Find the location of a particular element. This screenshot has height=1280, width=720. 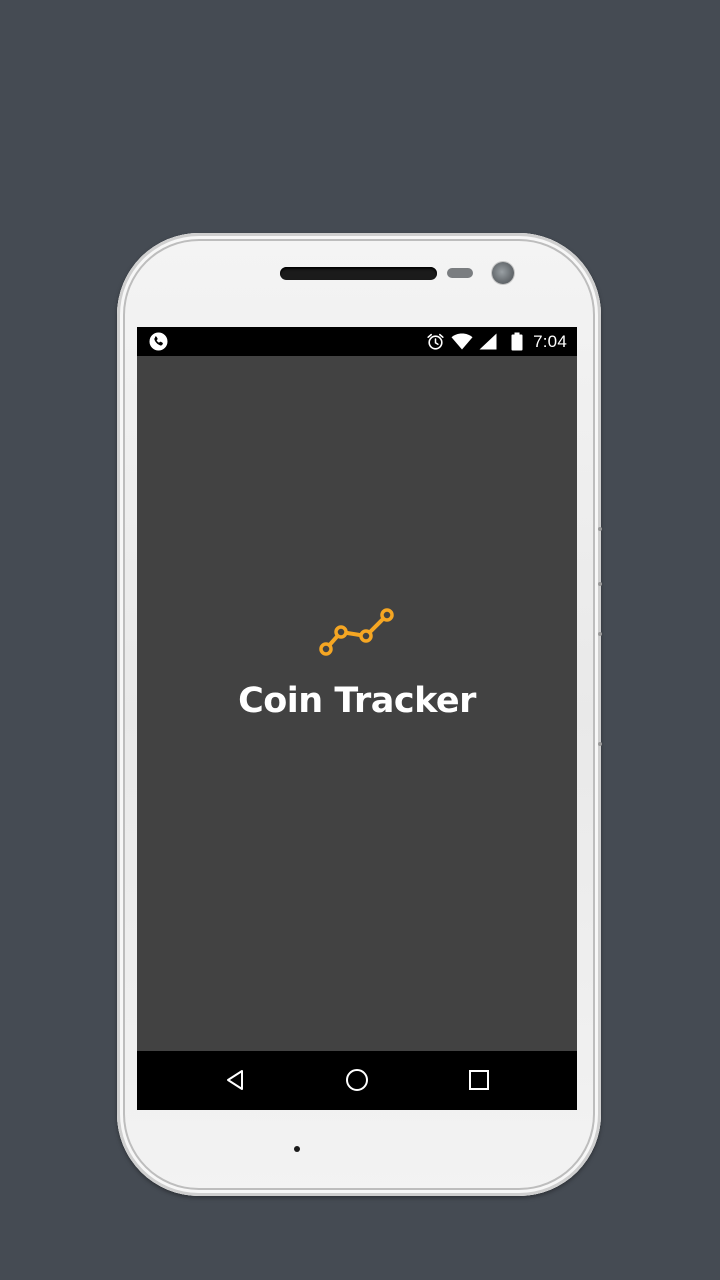

proximity-sensor is located at coordinates (460, 273).